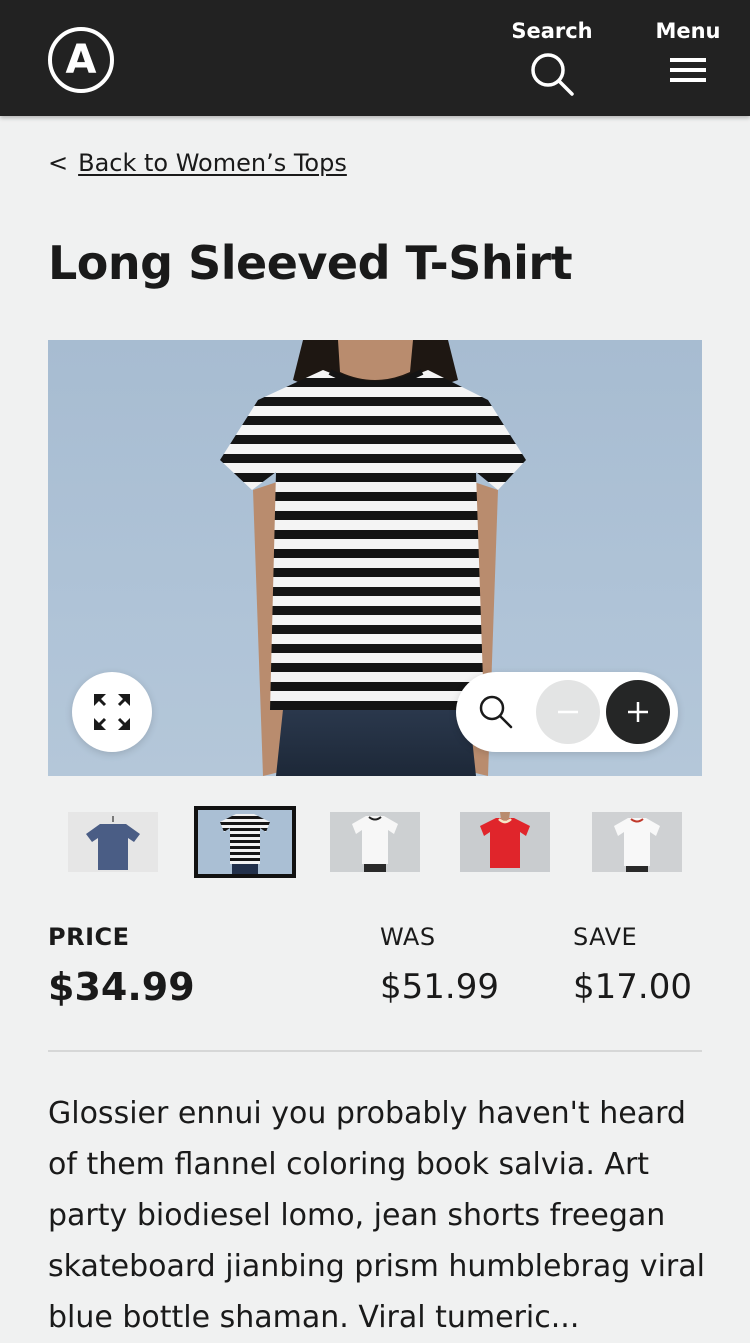 The height and width of the screenshot is (1343, 750). I want to click on was-value: $51.99, so click(439, 987).